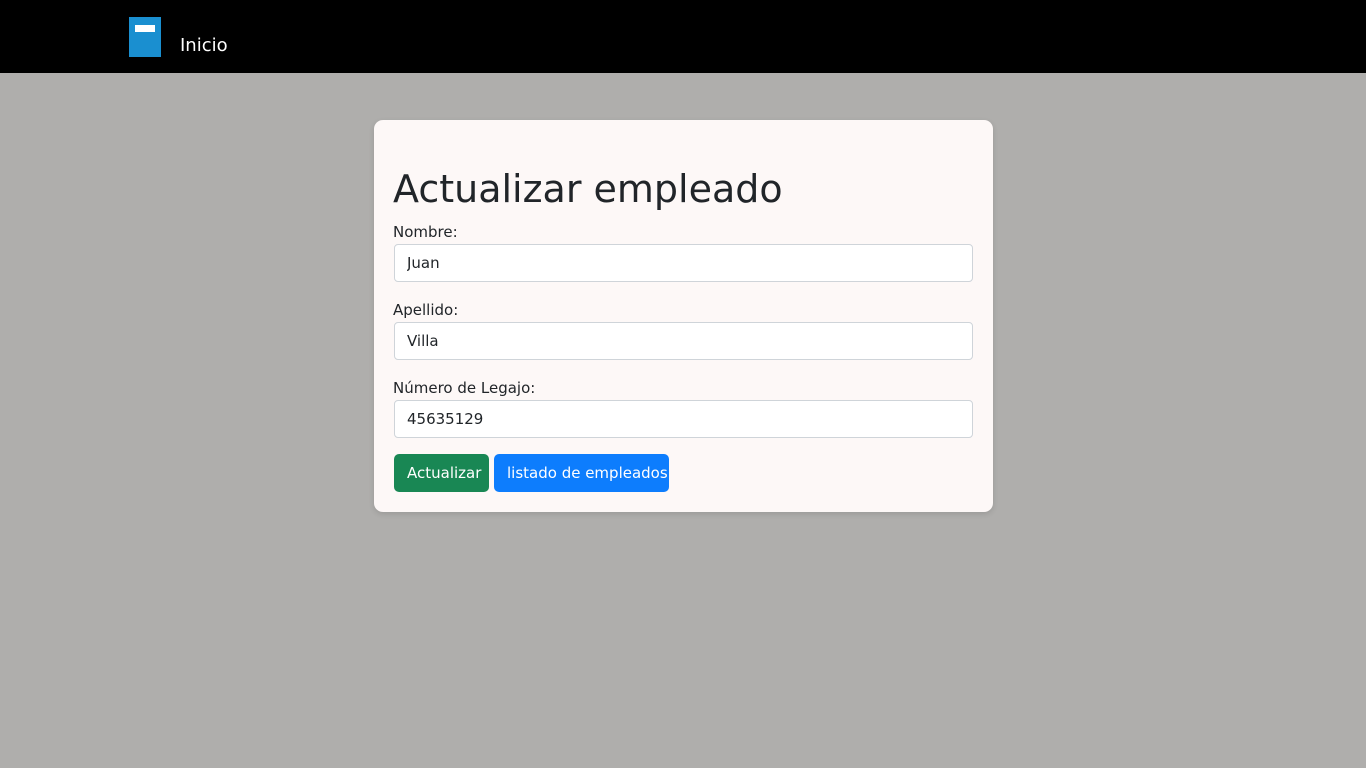 The height and width of the screenshot is (768, 1366). Describe the element at coordinates (425, 232) in the screenshot. I see `nombre-label: Nombre:` at that location.